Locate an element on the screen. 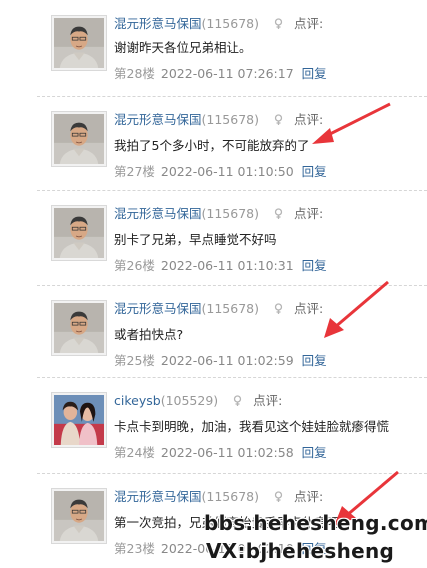  floor-number: 第25楼 is located at coordinates (134, 360).